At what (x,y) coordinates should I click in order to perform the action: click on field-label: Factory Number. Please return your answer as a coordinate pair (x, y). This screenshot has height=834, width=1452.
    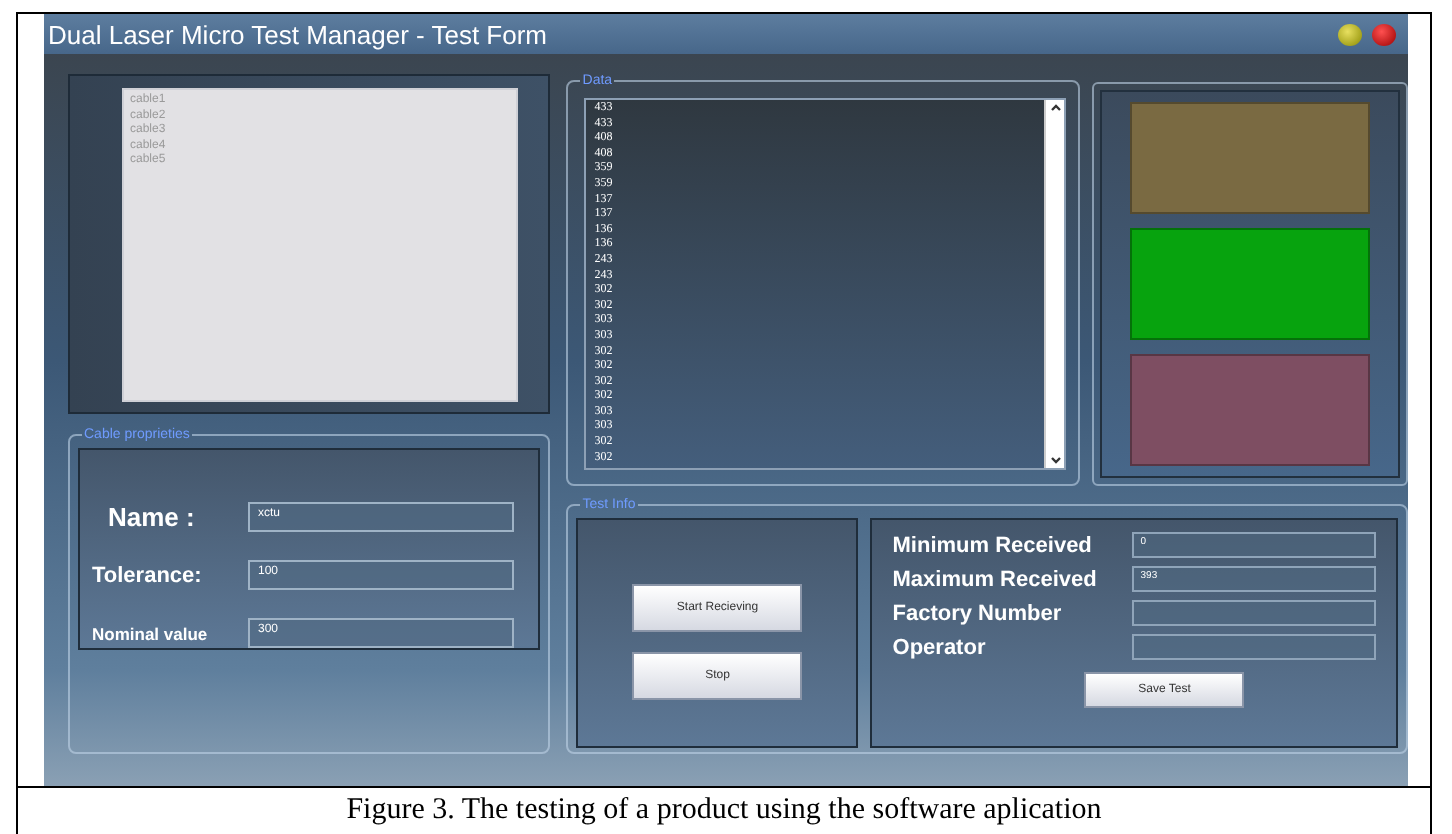
    Looking at the image, I should click on (978, 613).